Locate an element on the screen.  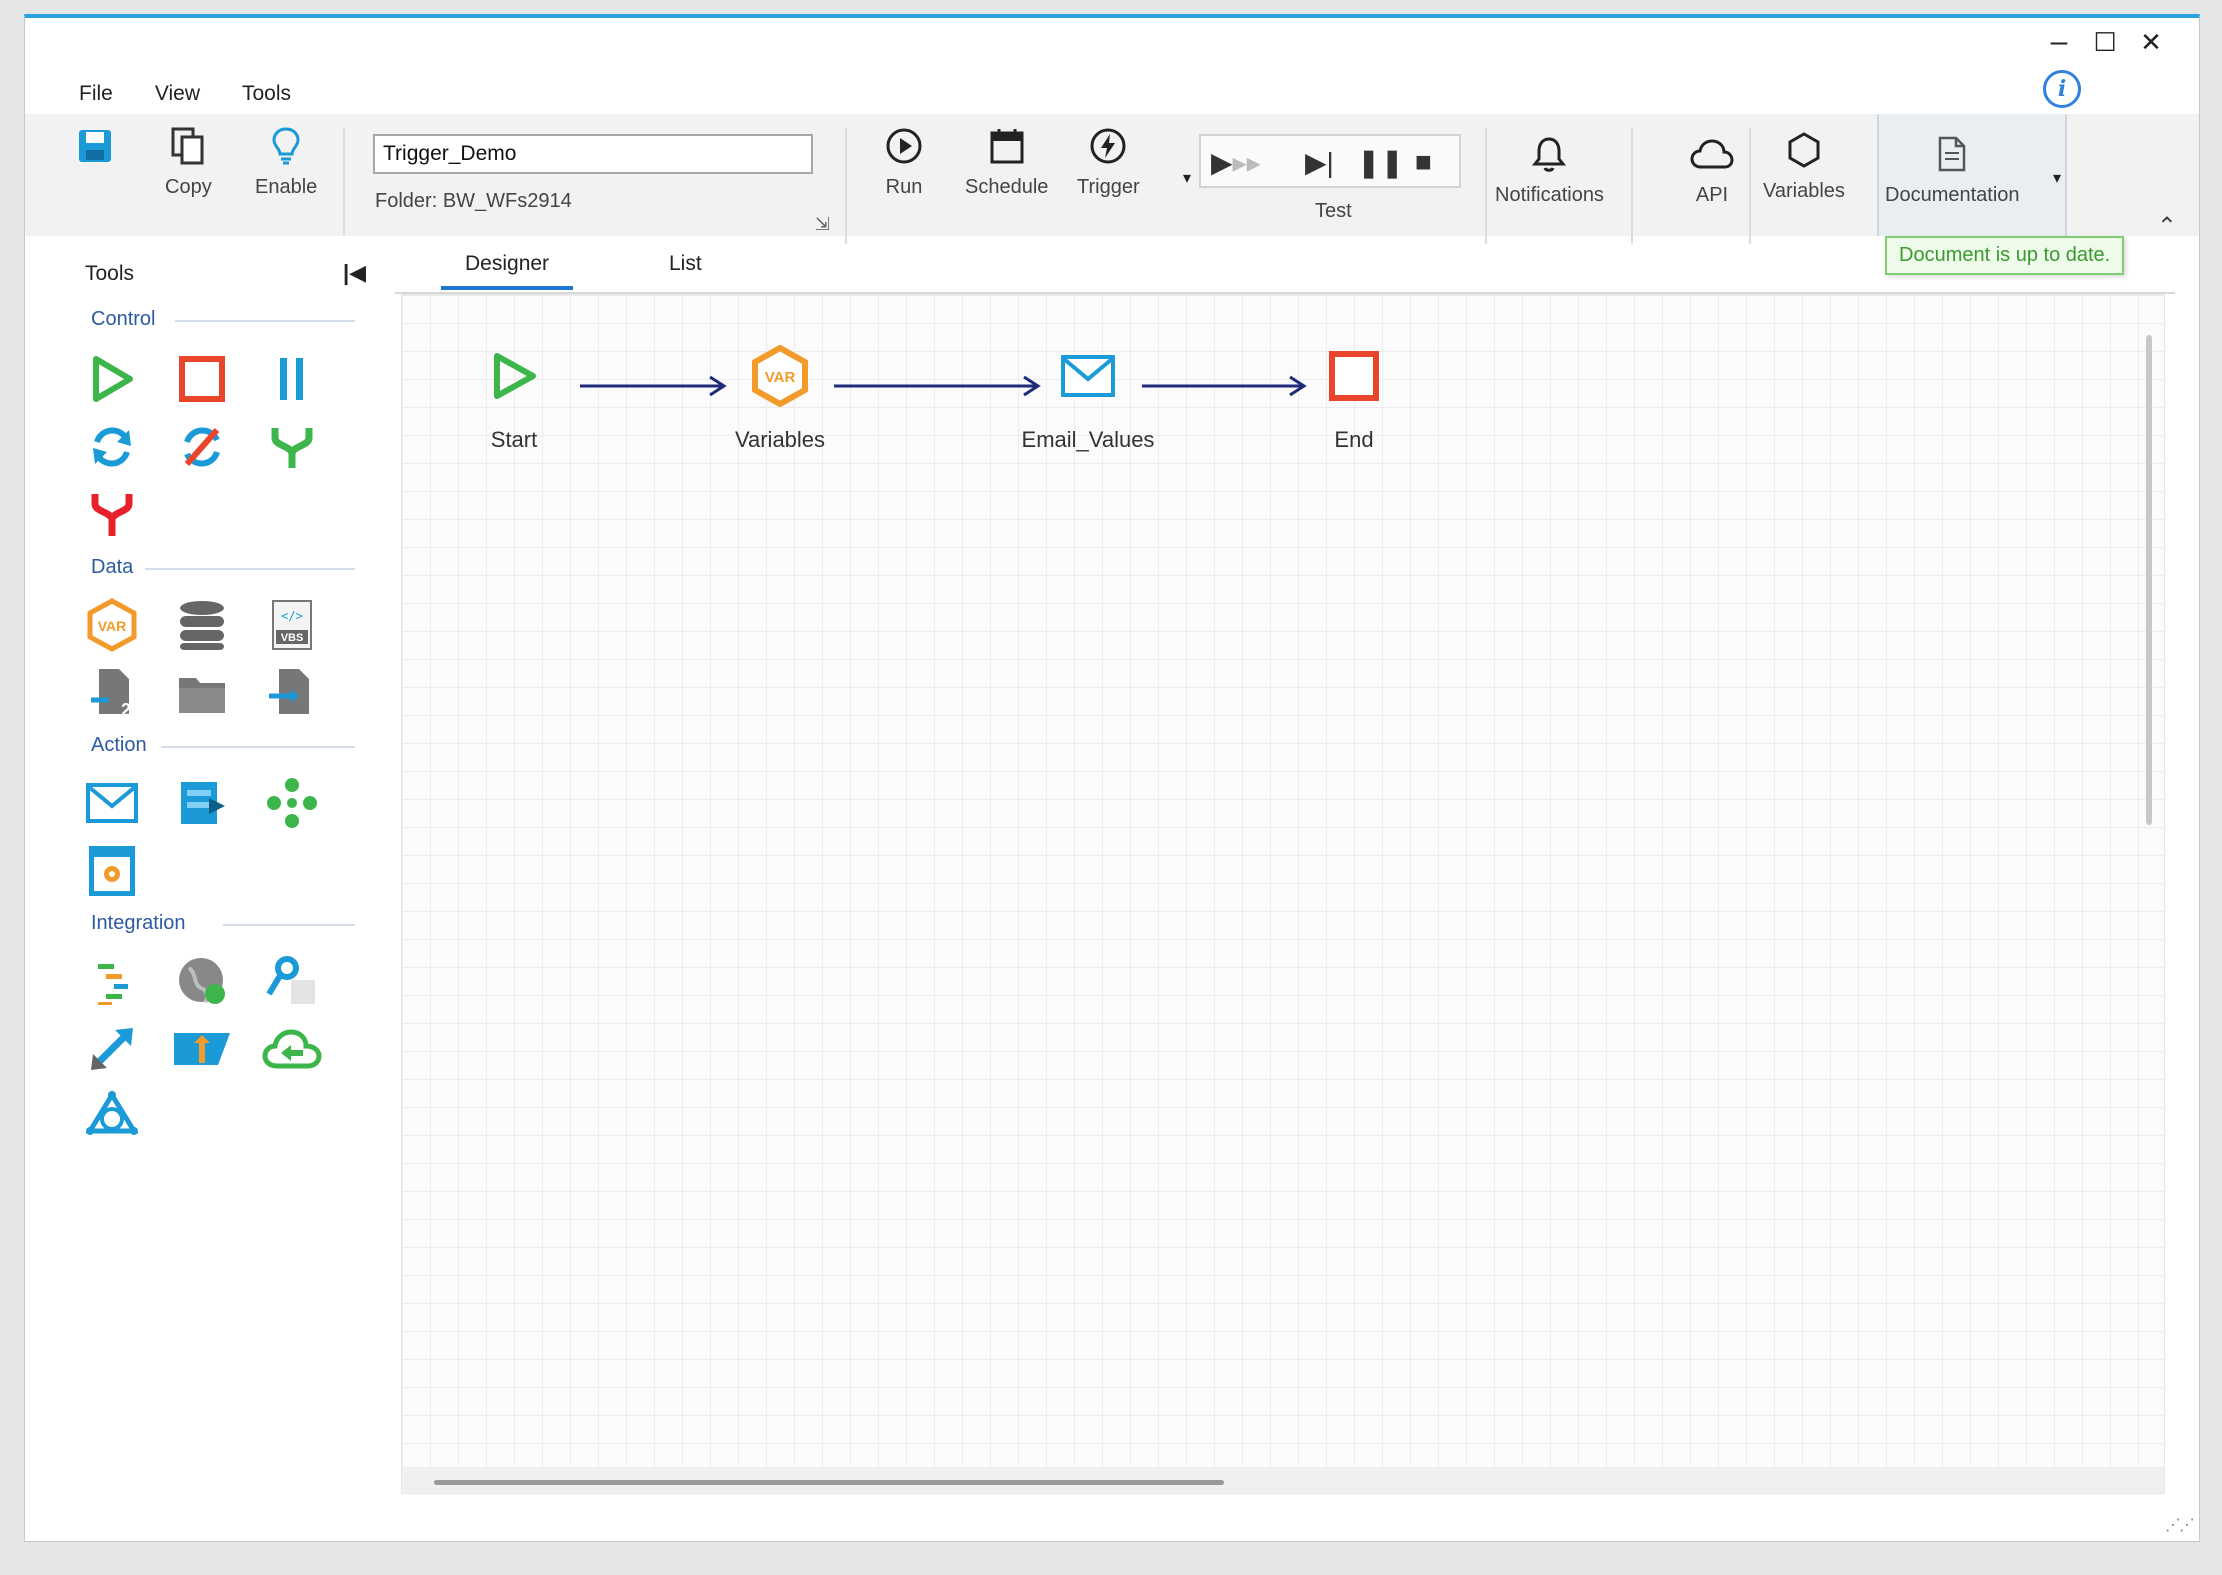
step-icon: ▶| is located at coordinates (1319, 162).